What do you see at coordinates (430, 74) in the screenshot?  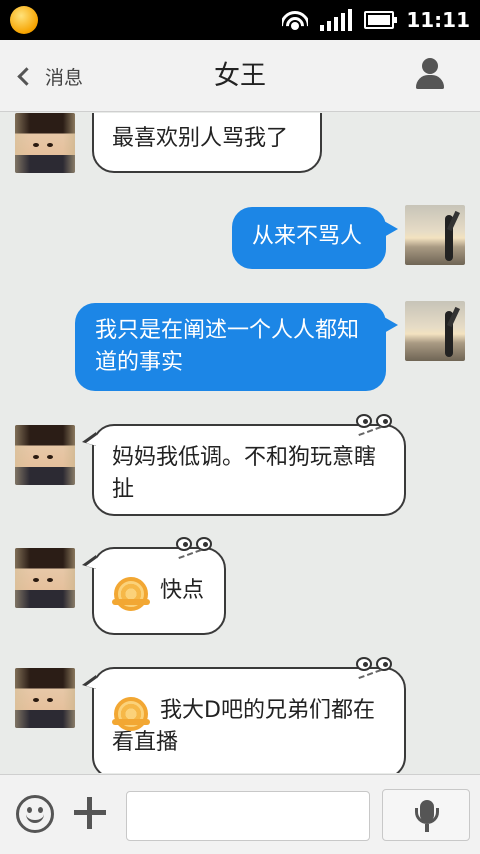 I see `contact-person-icon` at bounding box center [430, 74].